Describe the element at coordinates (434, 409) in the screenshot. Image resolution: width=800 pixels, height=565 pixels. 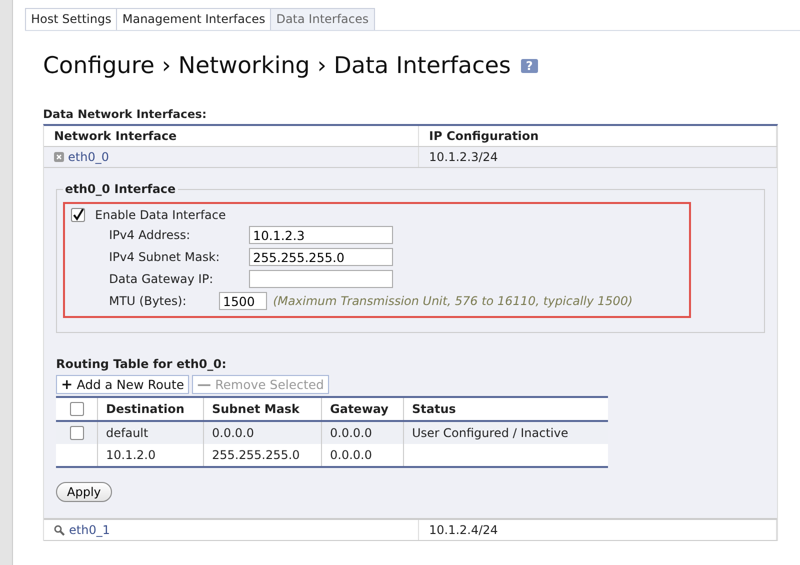
I see `column-header: Status` at that location.